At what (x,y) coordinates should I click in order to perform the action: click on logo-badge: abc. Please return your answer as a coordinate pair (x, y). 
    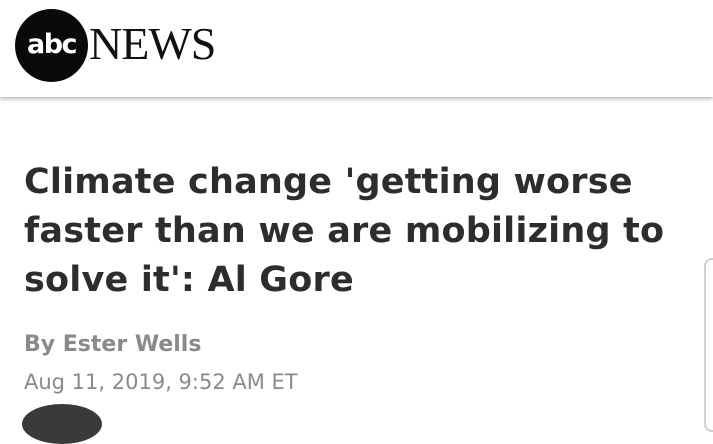
    Looking at the image, I should click on (51, 45).